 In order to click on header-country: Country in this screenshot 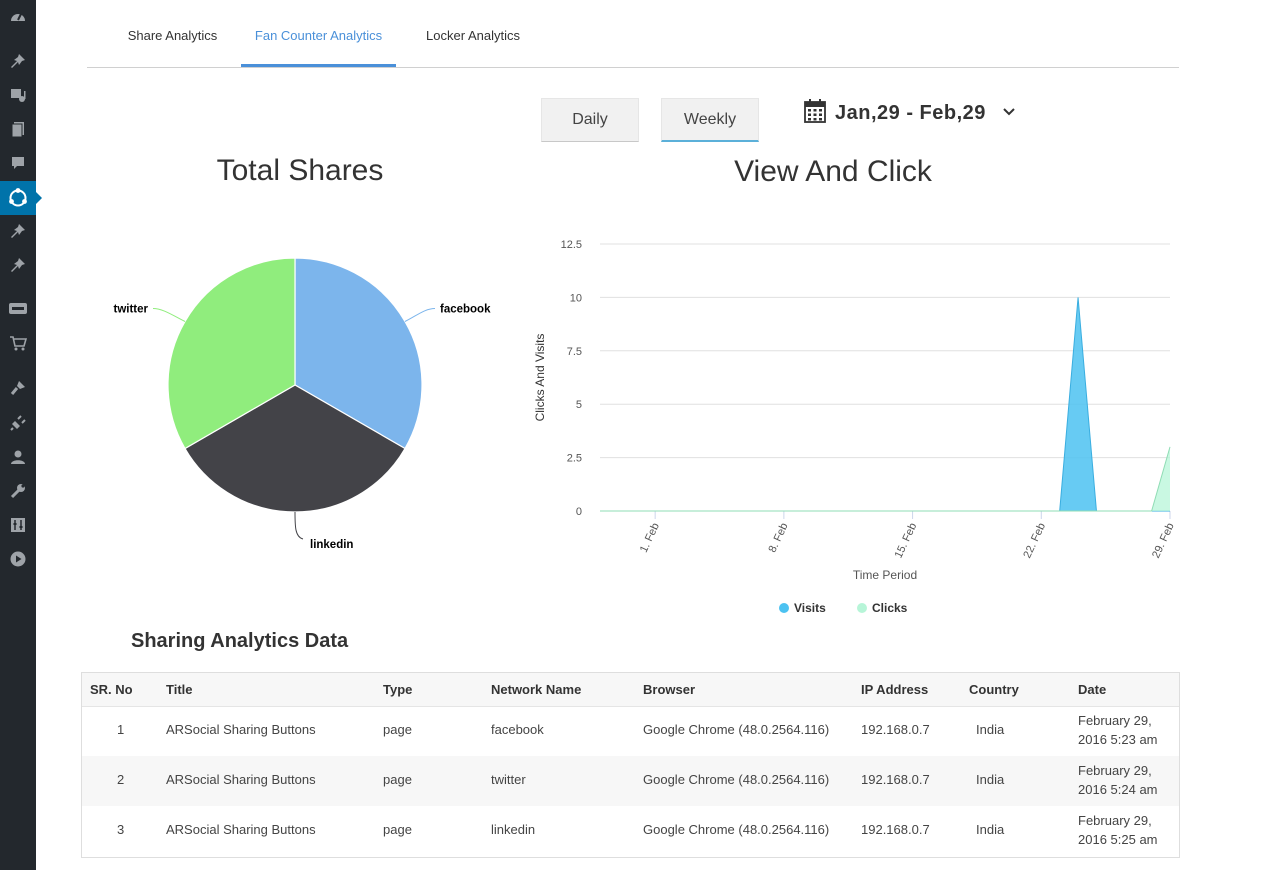, I will do `click(994, 689)`.